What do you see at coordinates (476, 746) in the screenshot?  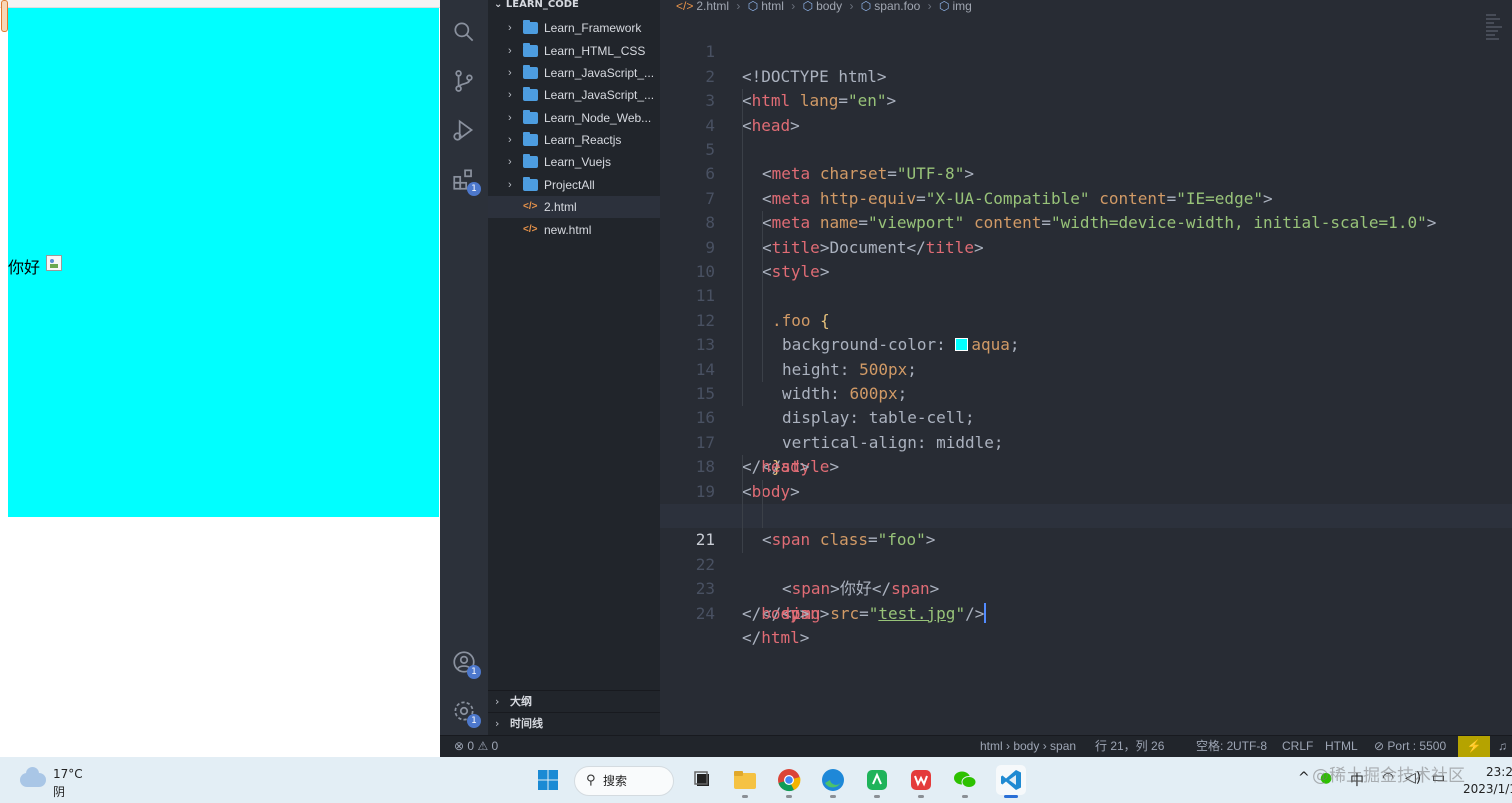 I see `problems-indicator: ⊗ 0 ⚠ 0` at bounding box center [476, 746].